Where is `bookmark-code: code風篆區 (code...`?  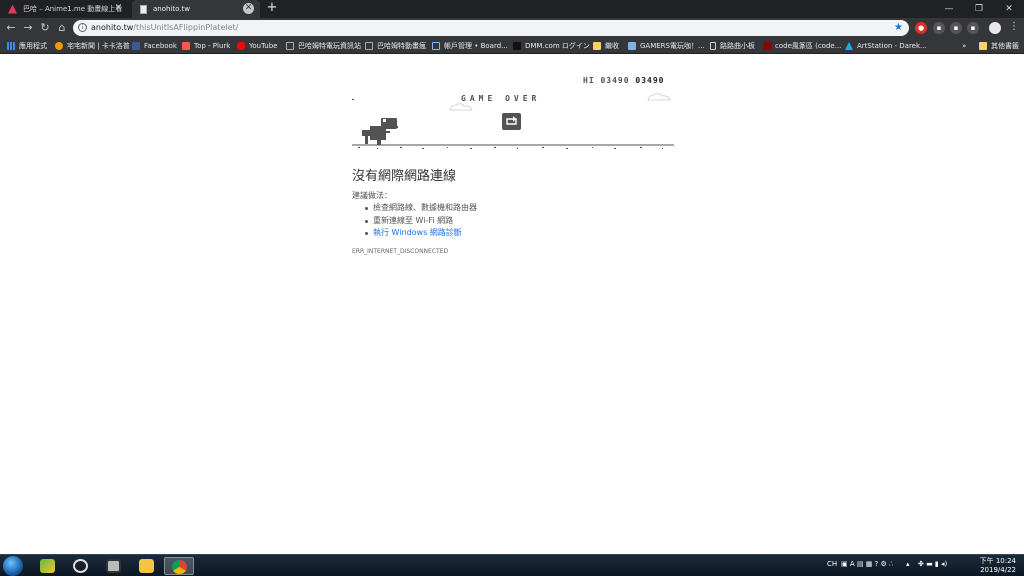 bookmark-code: code風篆區 (code... is located at coordinates (802, 46).